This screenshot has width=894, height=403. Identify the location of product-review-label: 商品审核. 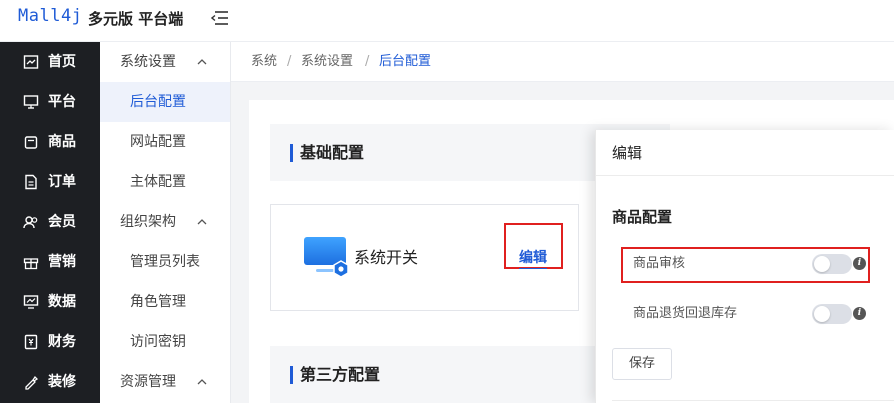
(659, 263).